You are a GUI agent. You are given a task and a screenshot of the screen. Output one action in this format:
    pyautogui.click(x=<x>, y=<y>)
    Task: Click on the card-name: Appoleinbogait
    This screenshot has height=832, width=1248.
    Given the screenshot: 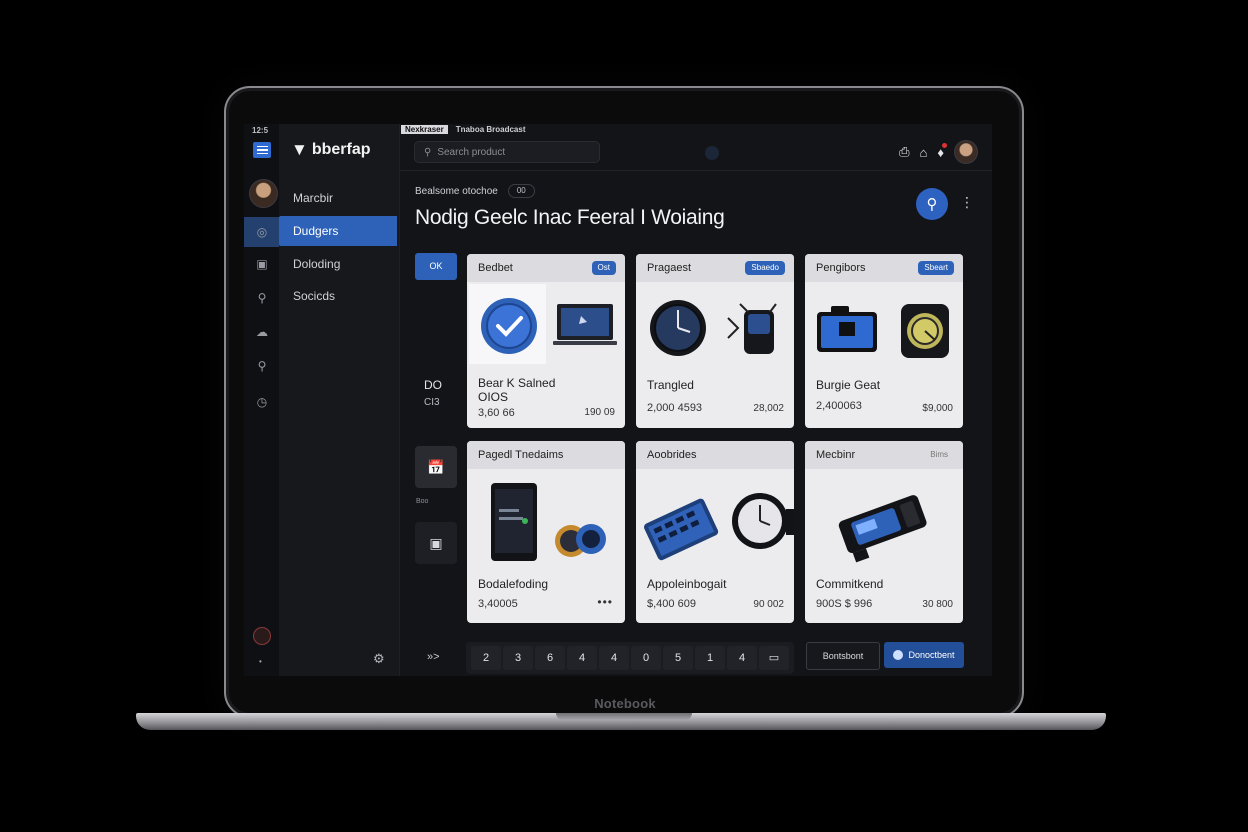 What is the action you would take?
    pyautogui.click(x=687, y=584)
    